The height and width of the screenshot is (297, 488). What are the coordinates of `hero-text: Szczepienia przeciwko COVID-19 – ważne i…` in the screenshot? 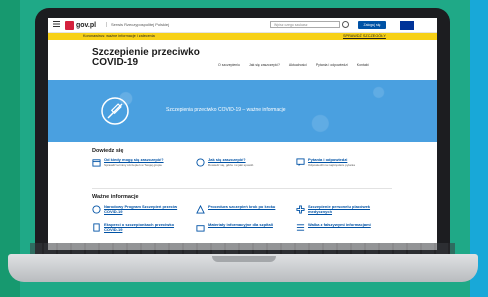 It's located at (226, 110).